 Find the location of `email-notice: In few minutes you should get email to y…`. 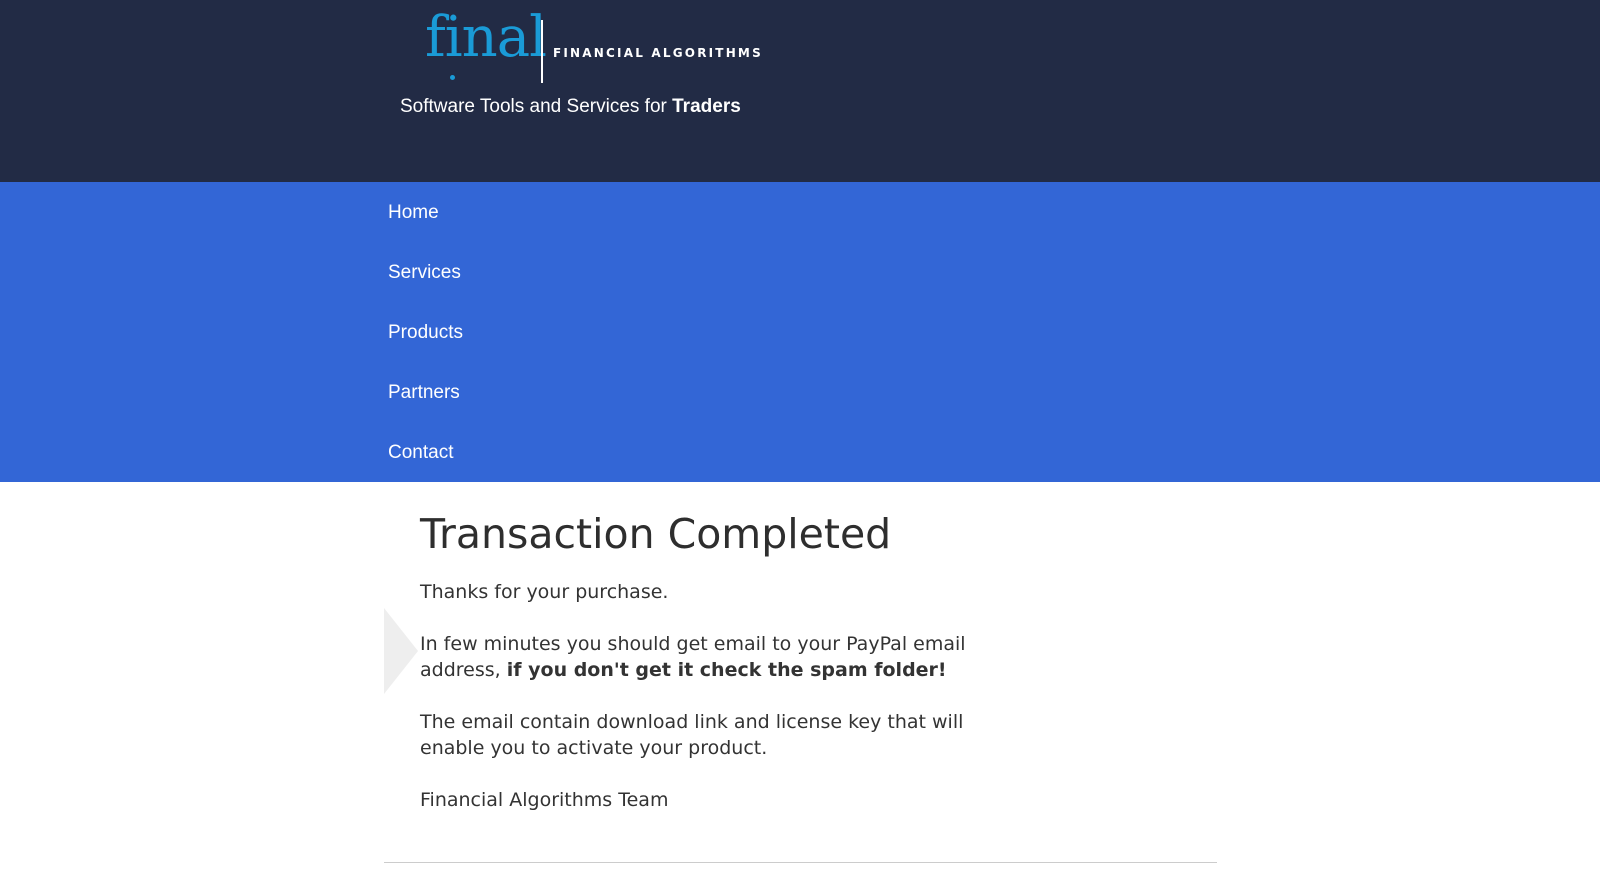

email-notice: In few minutes you should get email to y… is located at coordinates (700, 657).